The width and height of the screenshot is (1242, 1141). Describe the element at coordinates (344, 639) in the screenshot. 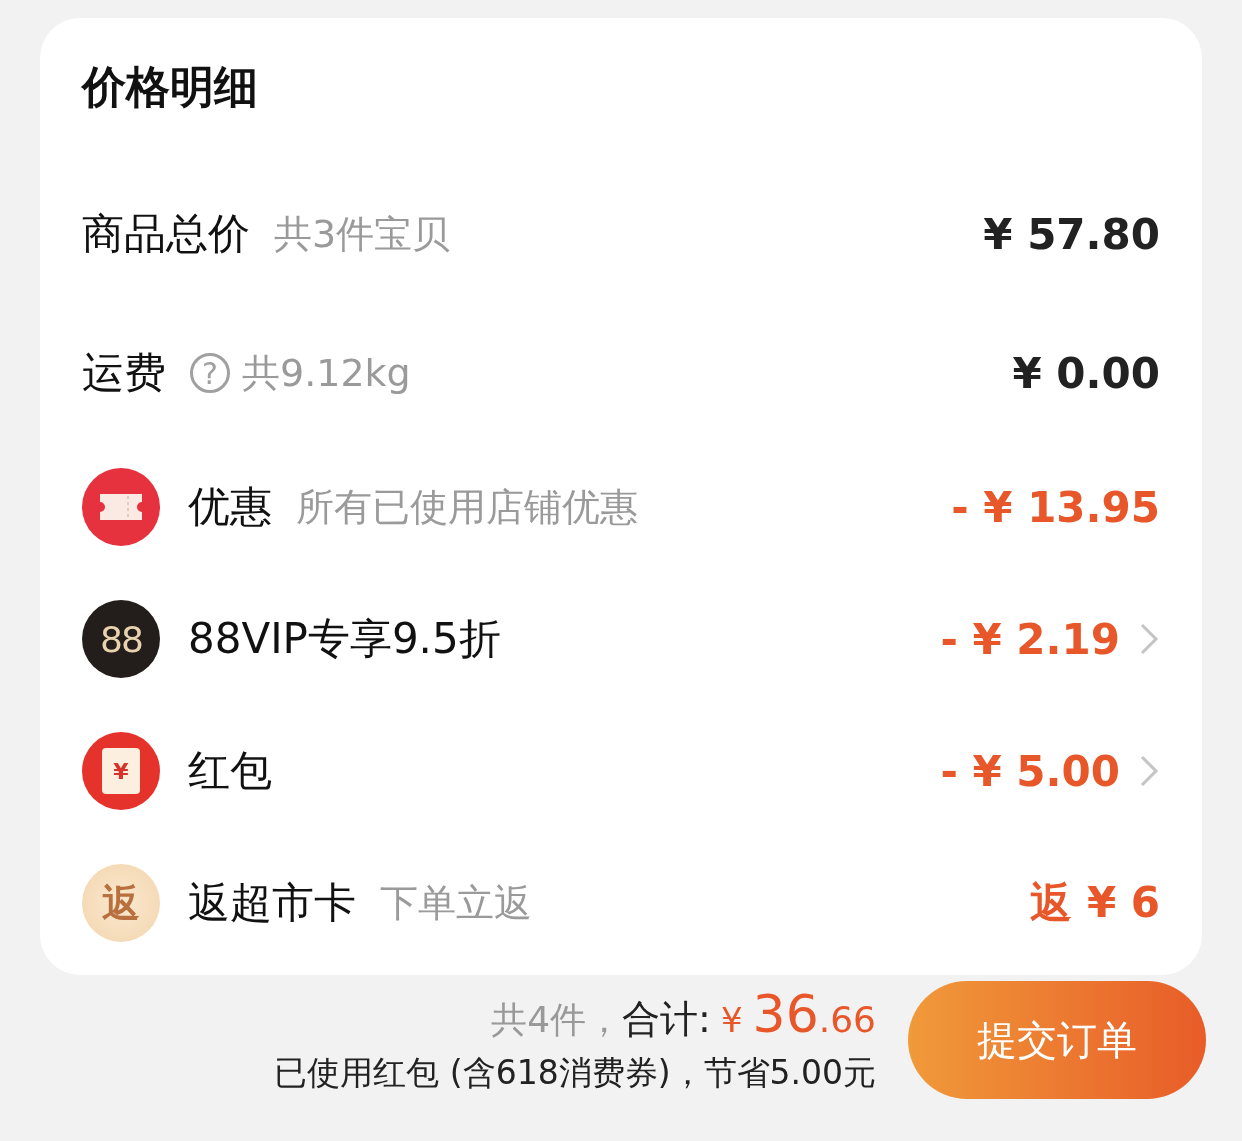

I see `row-label: 88VIP专享9.5折` at that location.